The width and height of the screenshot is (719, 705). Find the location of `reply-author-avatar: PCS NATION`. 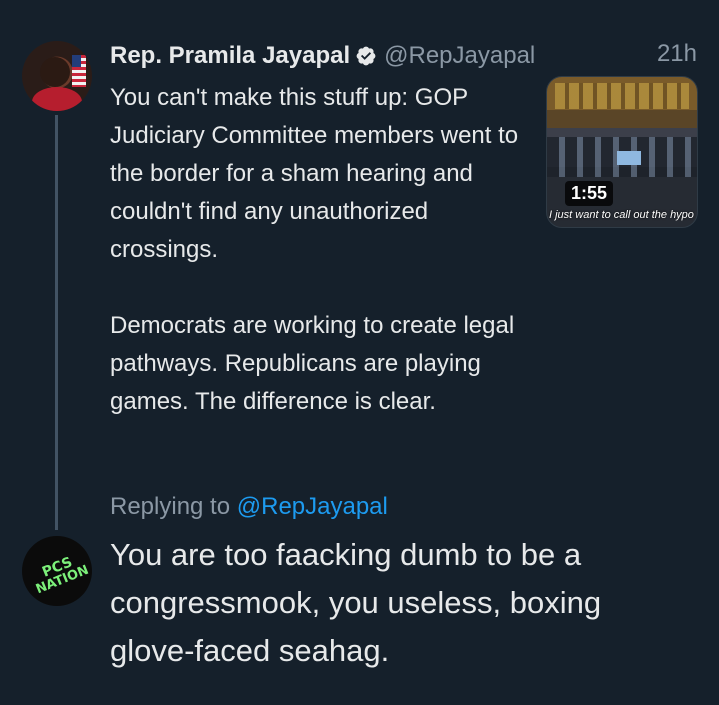

reply-author-avatar: PCS NATION is located at coordinates (57, 571).